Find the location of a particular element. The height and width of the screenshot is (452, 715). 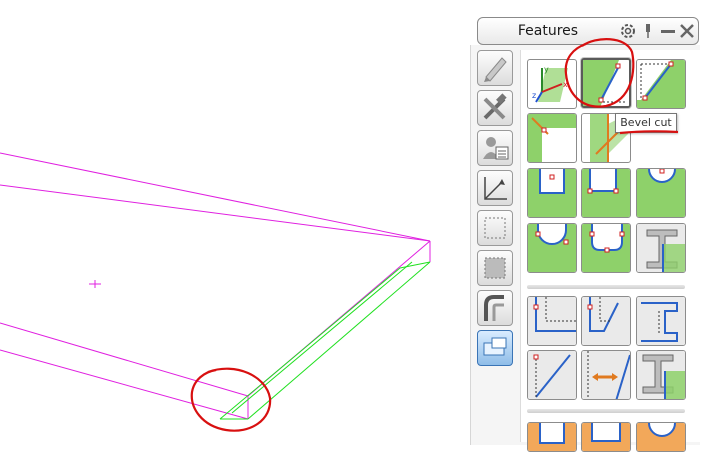

bevel-cut-icon is located at coordinates (606, 83).